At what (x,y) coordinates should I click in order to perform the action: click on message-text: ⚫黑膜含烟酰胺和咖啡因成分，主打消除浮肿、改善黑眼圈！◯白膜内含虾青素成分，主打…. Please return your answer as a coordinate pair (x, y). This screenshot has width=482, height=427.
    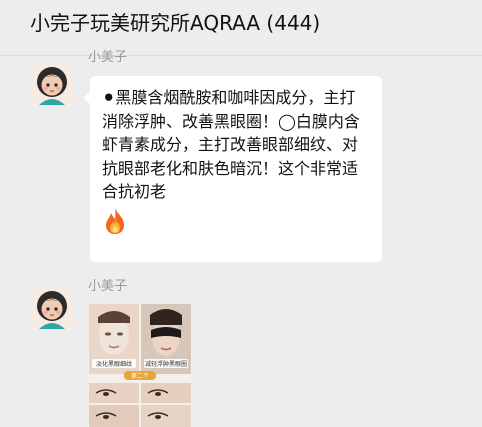
    Looking at the image, I should click on (231, 145).